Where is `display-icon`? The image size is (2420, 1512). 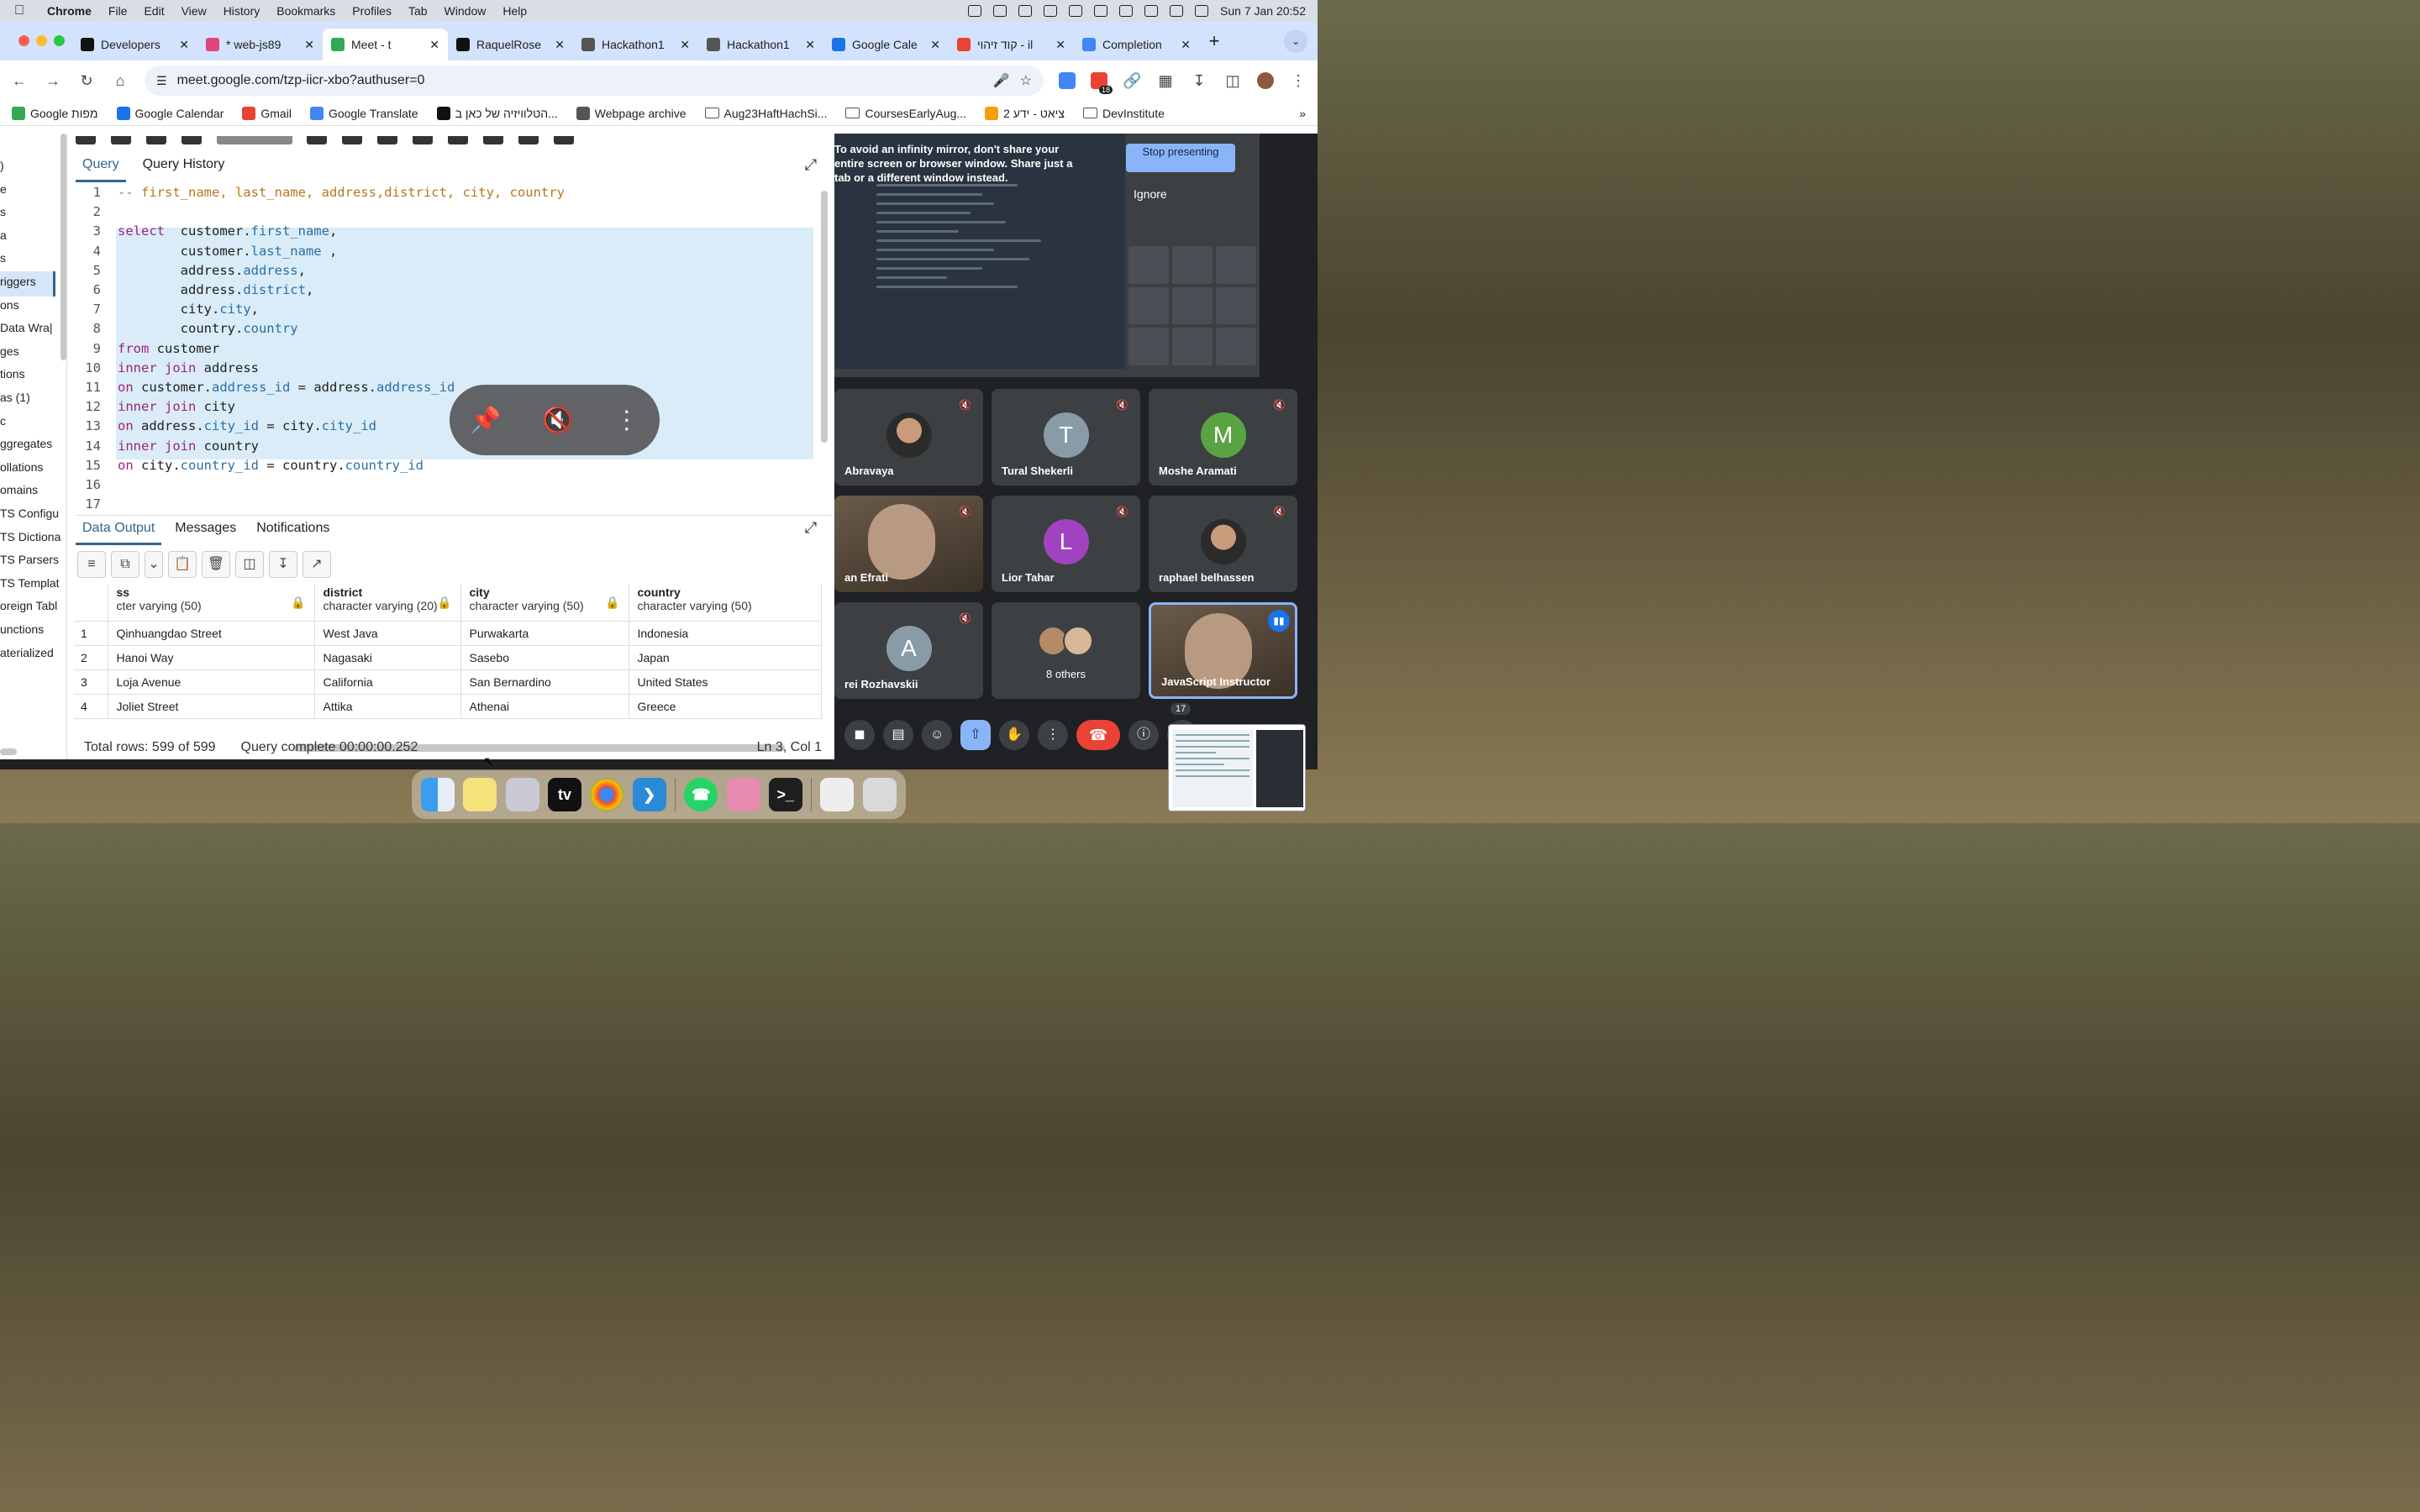 display-icon is located at coordinates (1025, 11).